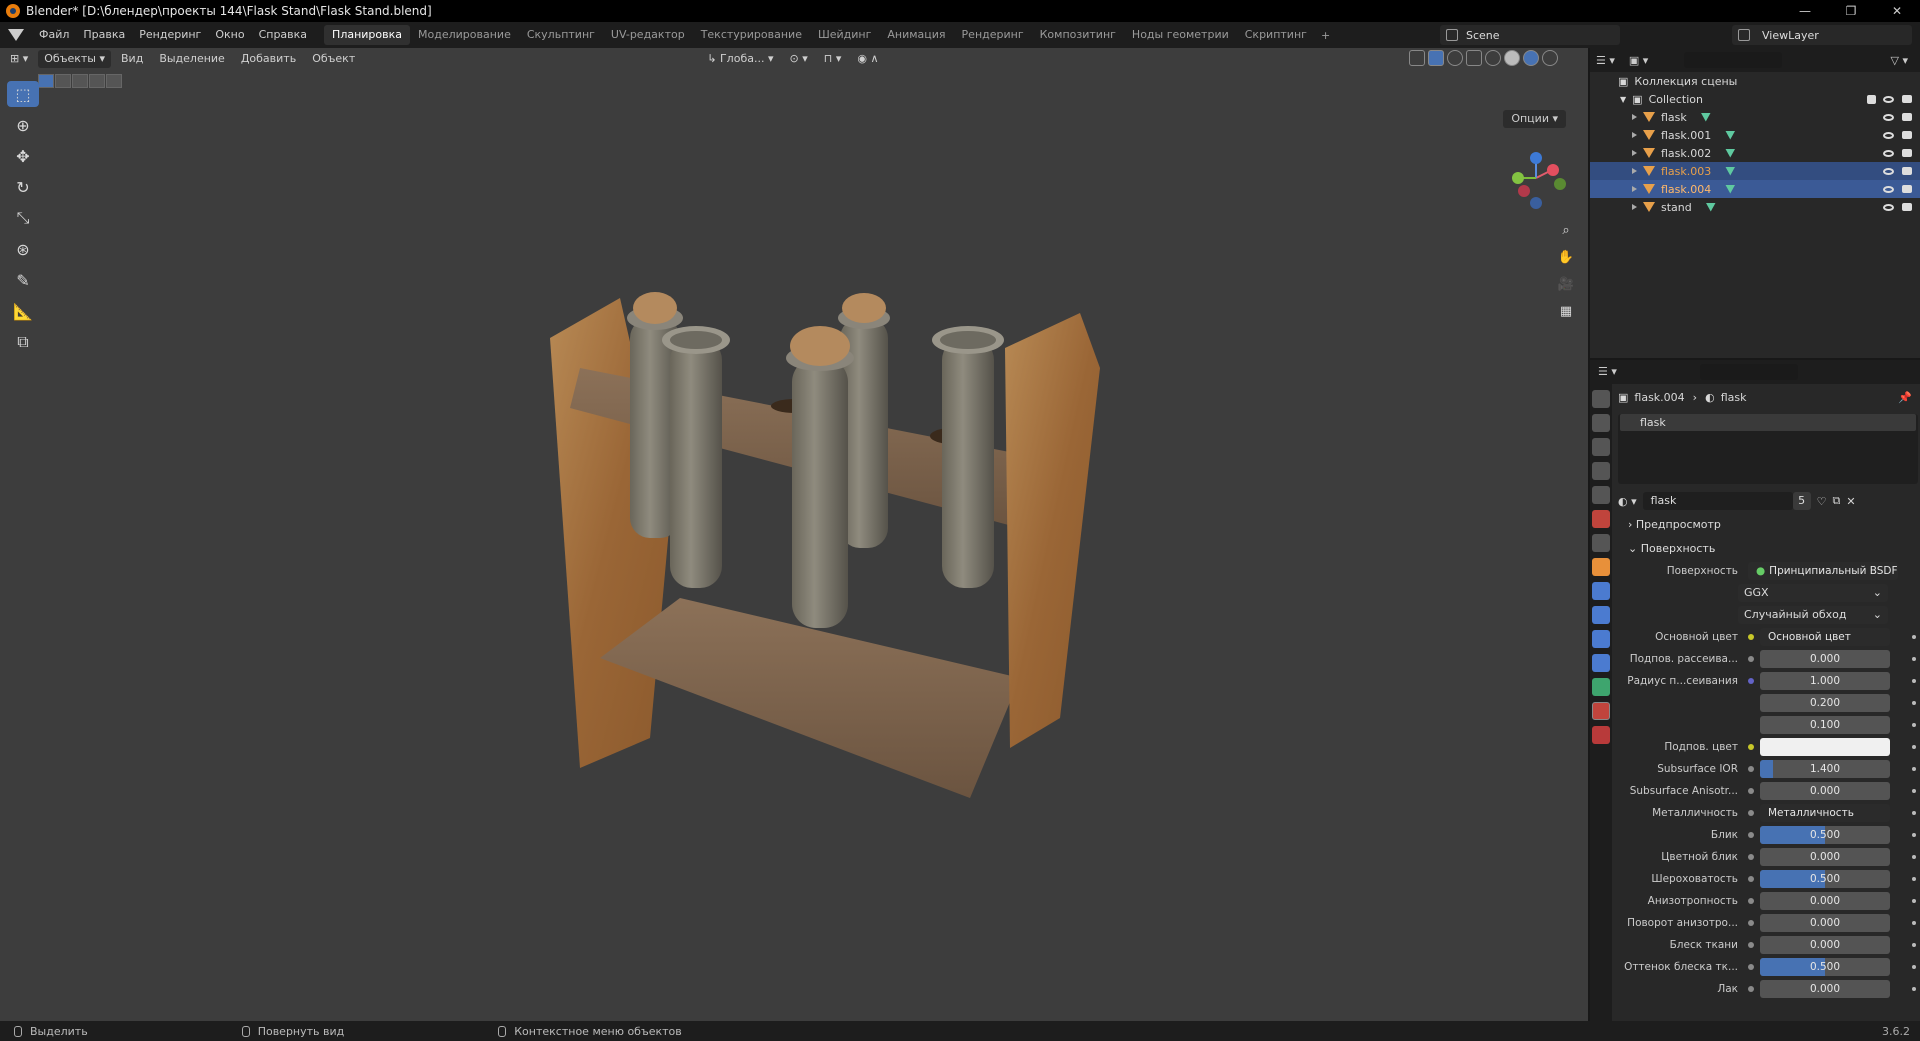 This screenshot has height=1041, width=1920. I want to click on exclude-checkbox, so click(1871, 99).